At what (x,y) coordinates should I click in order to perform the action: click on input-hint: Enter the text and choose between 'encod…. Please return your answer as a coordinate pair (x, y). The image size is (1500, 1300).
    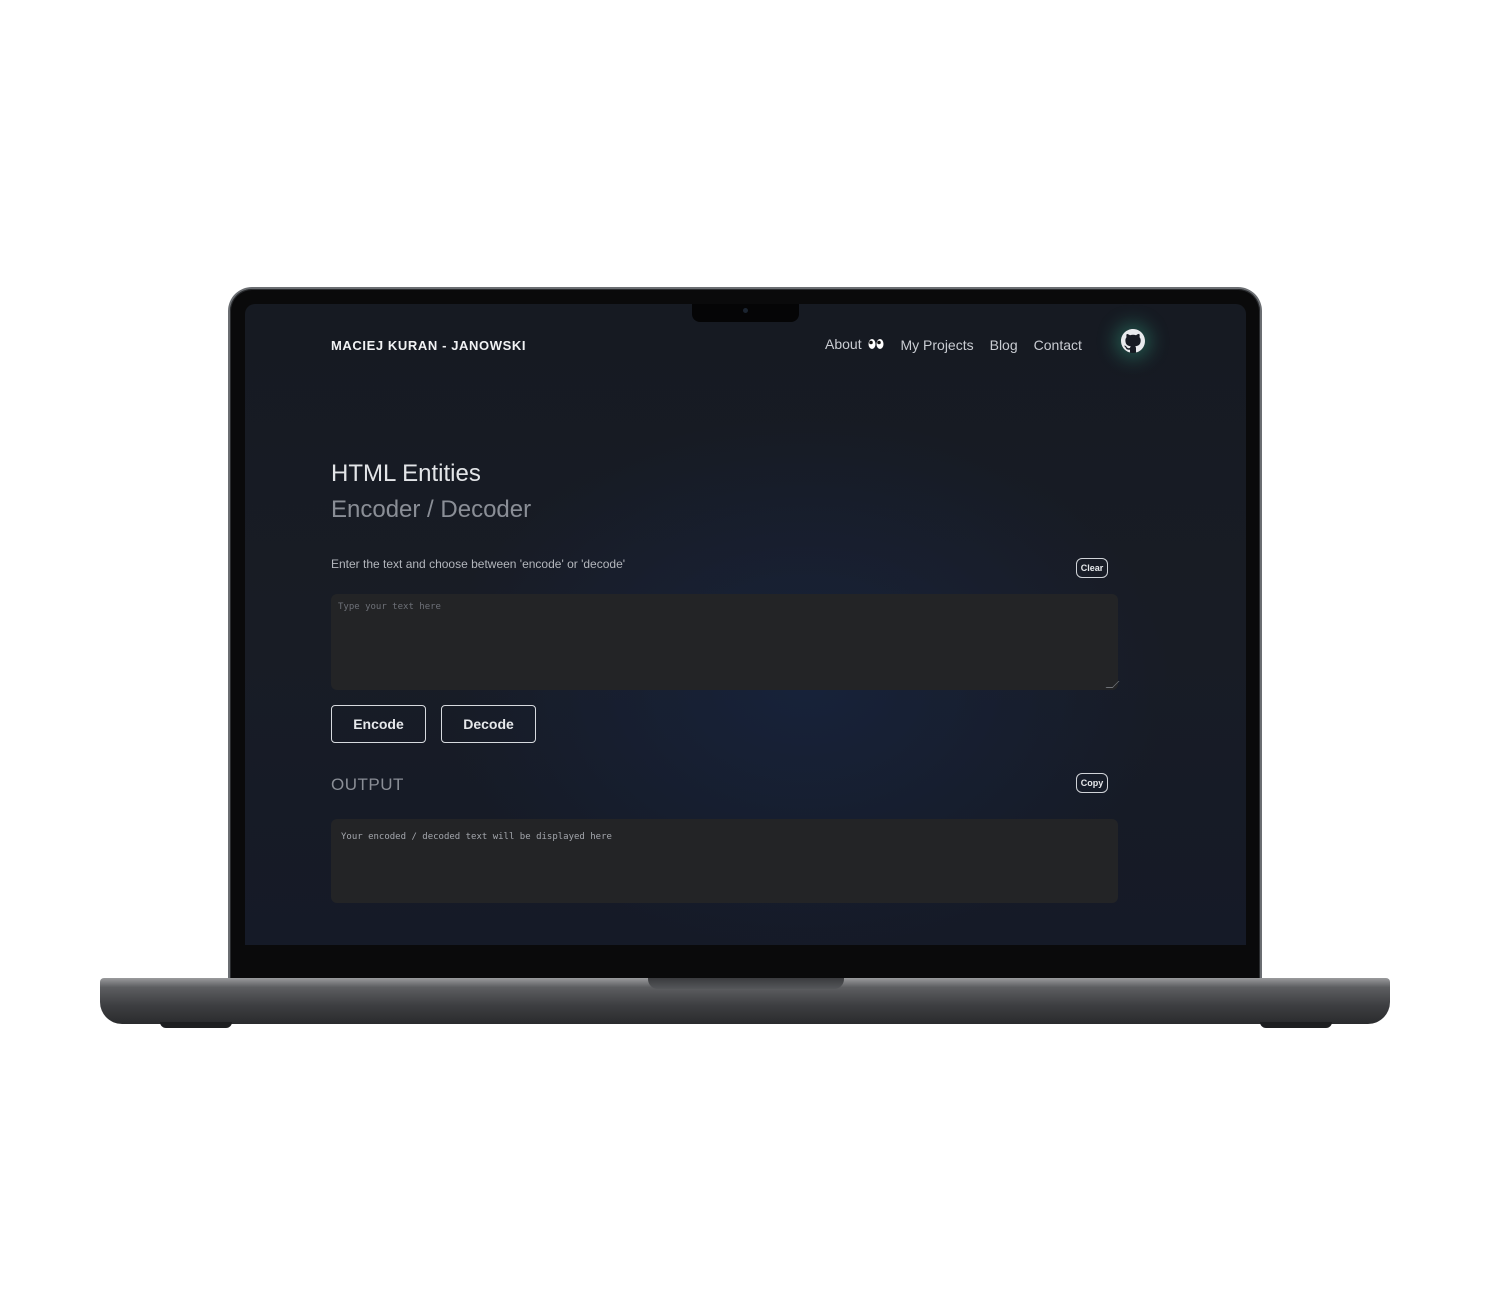
    Looking at the image, I should click on (478, 564).